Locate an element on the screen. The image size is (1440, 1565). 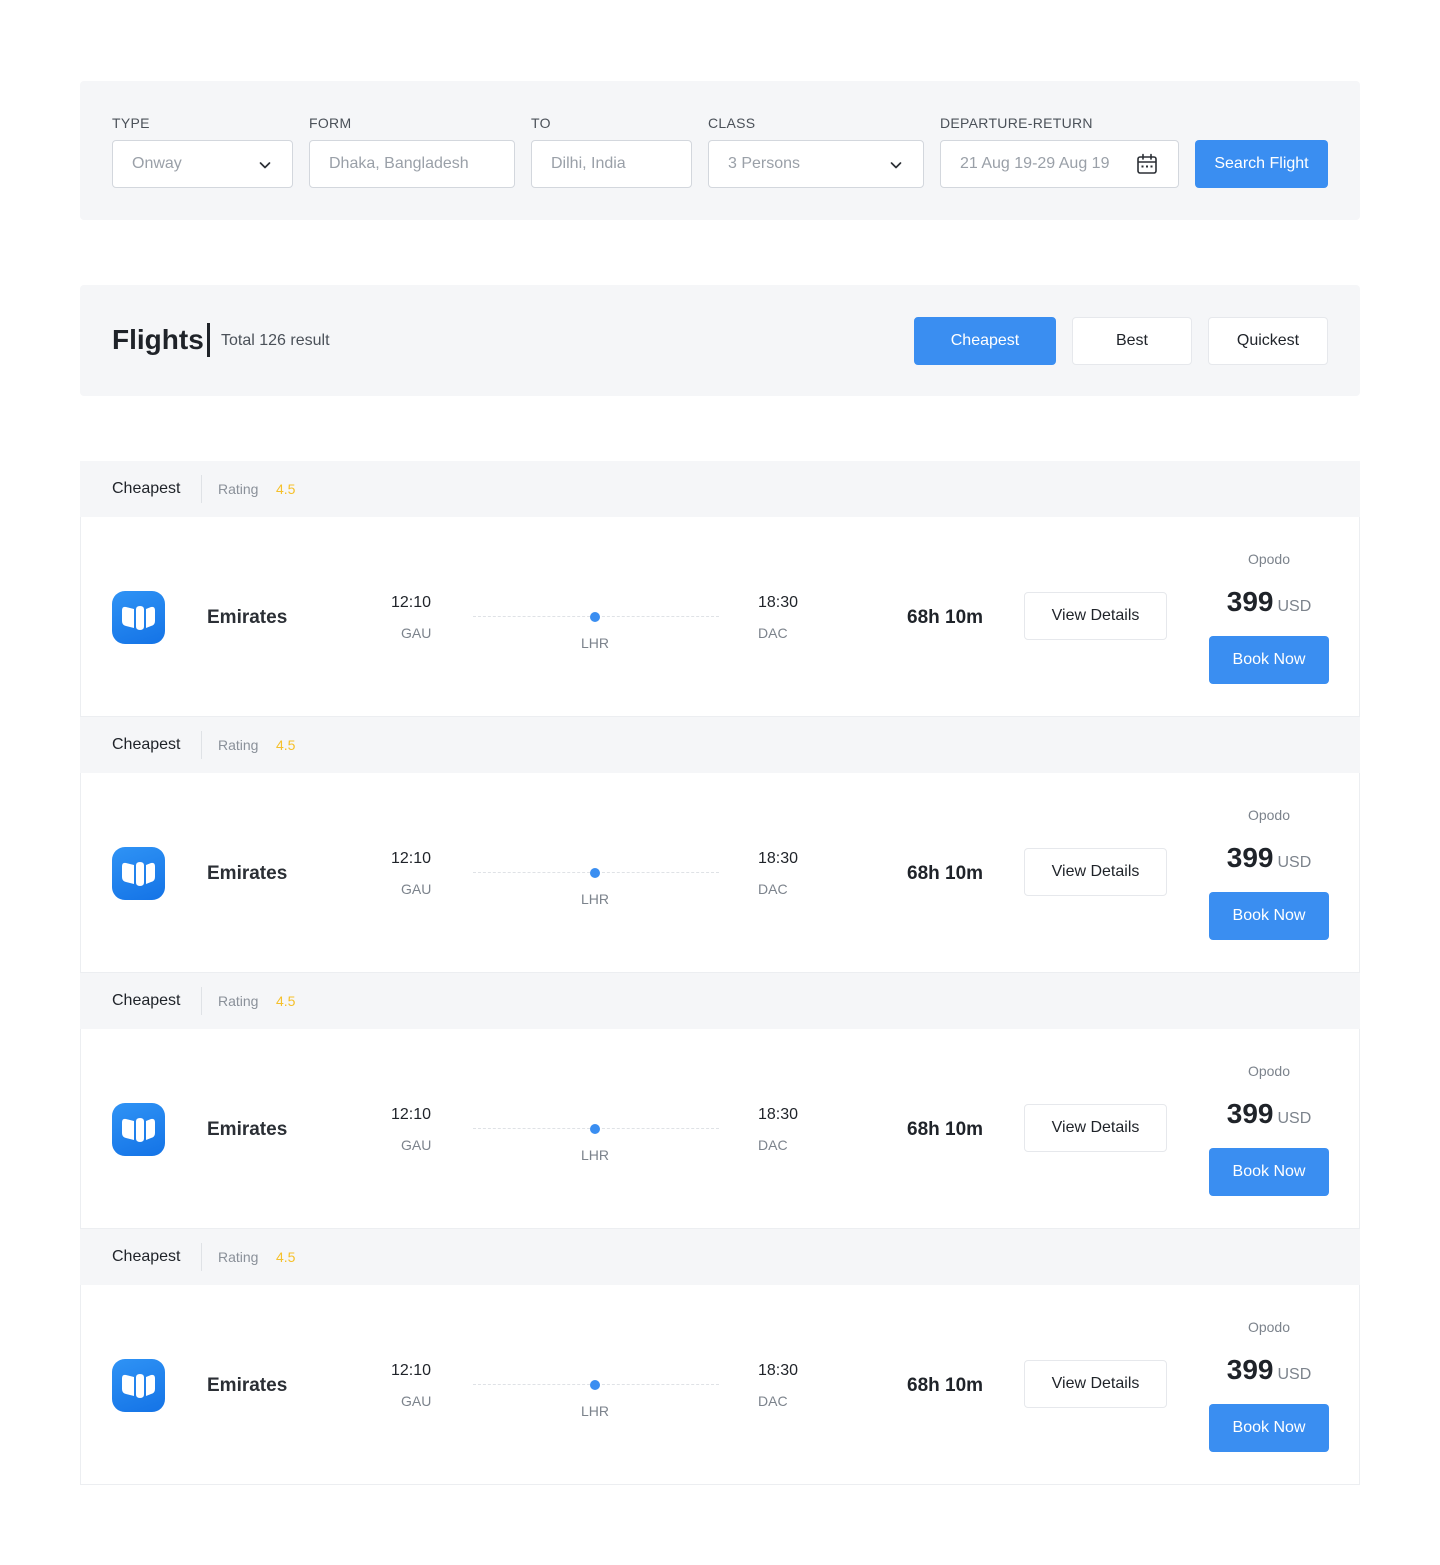
from-input: Dhaka, Bangladesh is located at coordinates (412, 164).